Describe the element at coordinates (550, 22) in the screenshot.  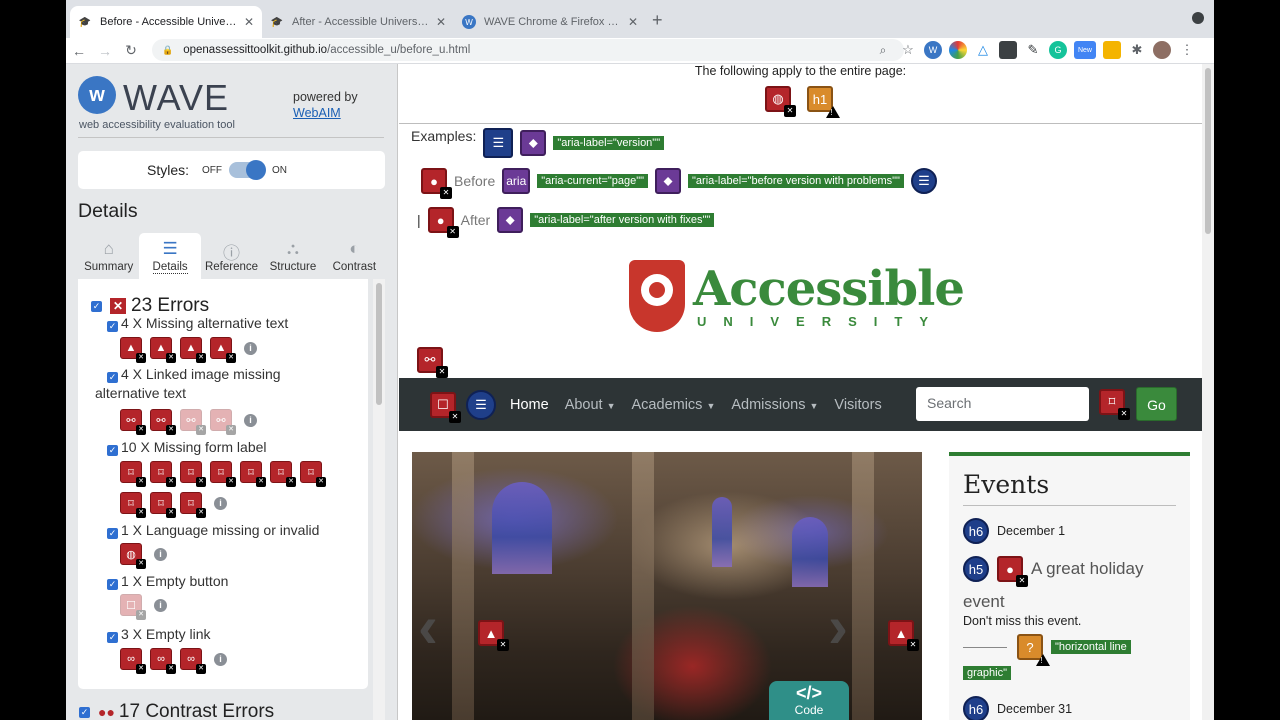
I see `tab-wave-extension: W WAVE Chrome & Firefox Extens ✕` at that location.